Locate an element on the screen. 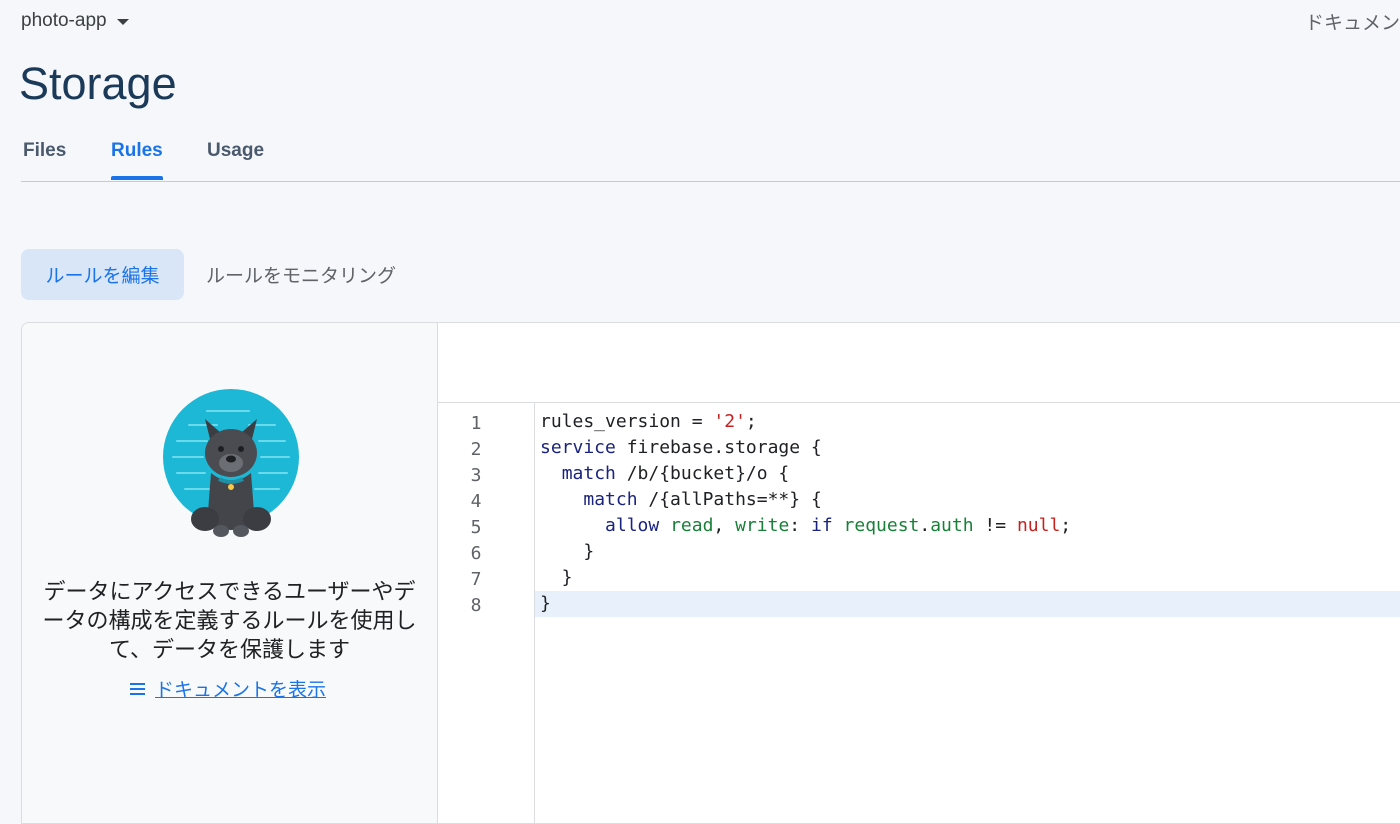 Image resolution: width=1400 pixels, height=824 pixels. line-number: 5 is located at coordinates (476, 527).